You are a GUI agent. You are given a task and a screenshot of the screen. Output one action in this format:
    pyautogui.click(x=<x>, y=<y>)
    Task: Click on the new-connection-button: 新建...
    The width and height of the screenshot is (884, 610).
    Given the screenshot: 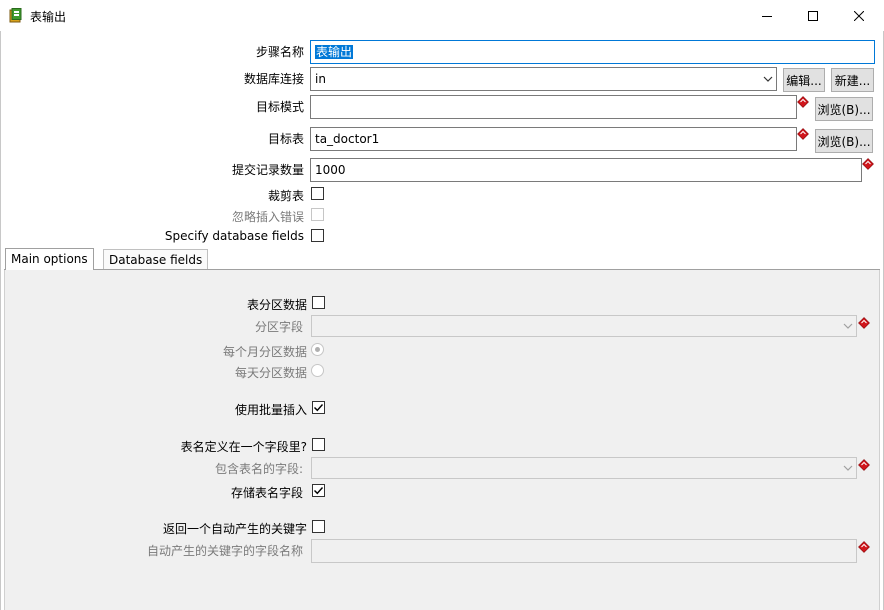 What is the action you would take?
    pyautogui.click(x=852, y=80)
    